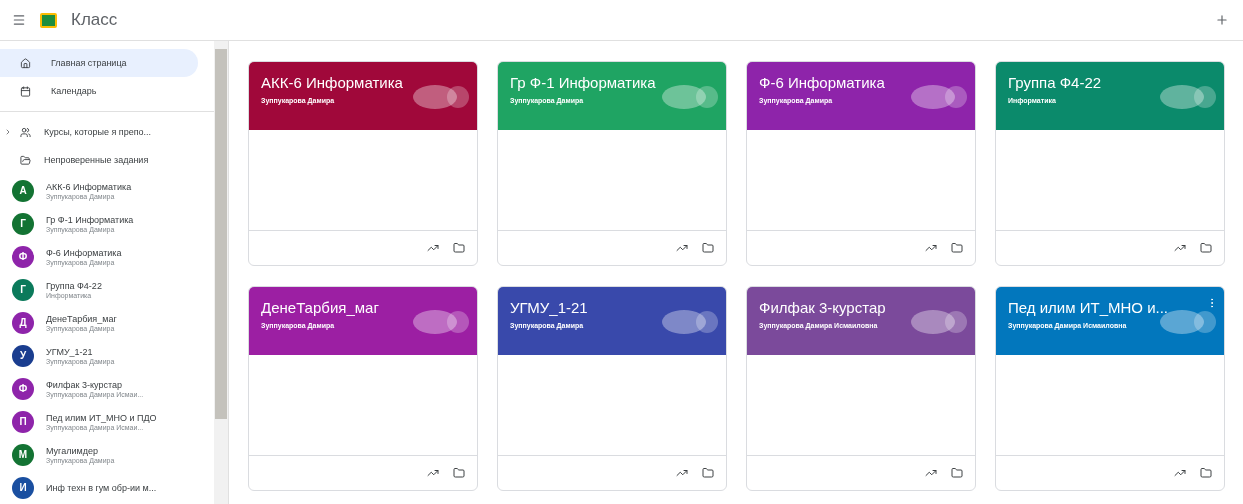  Describe the element at coordinates (99, 160) in the screenshot. I see `nav-item: Непроверенные задания` at that location.